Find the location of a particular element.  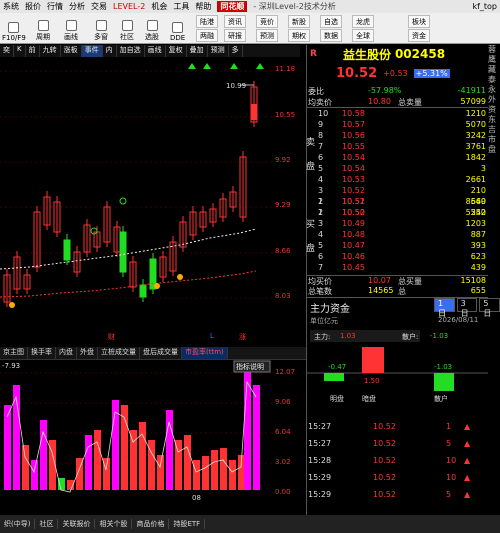

watchlist-button: 自选 is located at coordinates (331, 21).